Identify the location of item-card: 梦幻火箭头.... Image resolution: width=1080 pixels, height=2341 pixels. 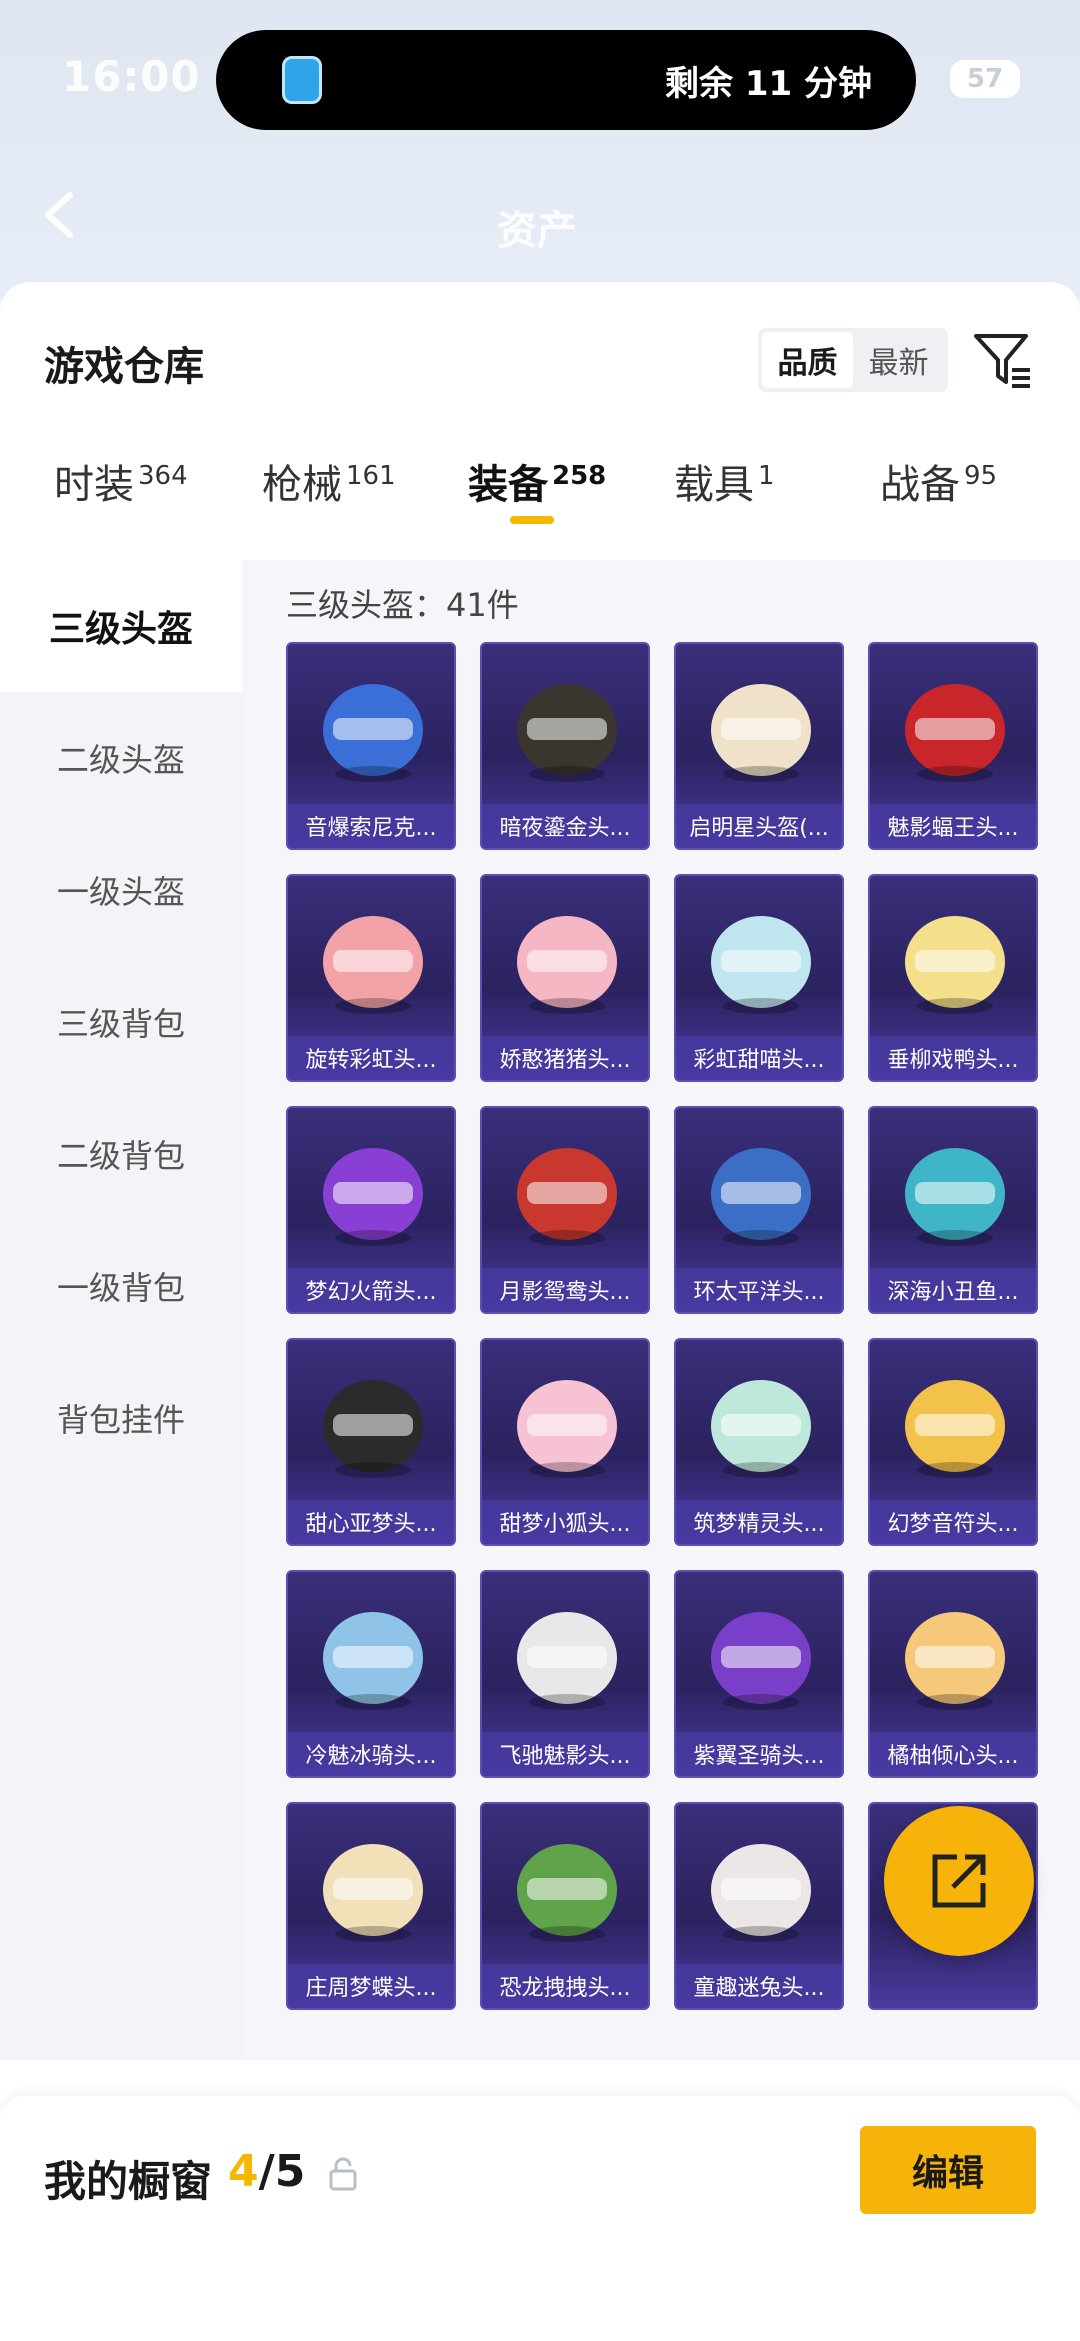
(371, 1210).